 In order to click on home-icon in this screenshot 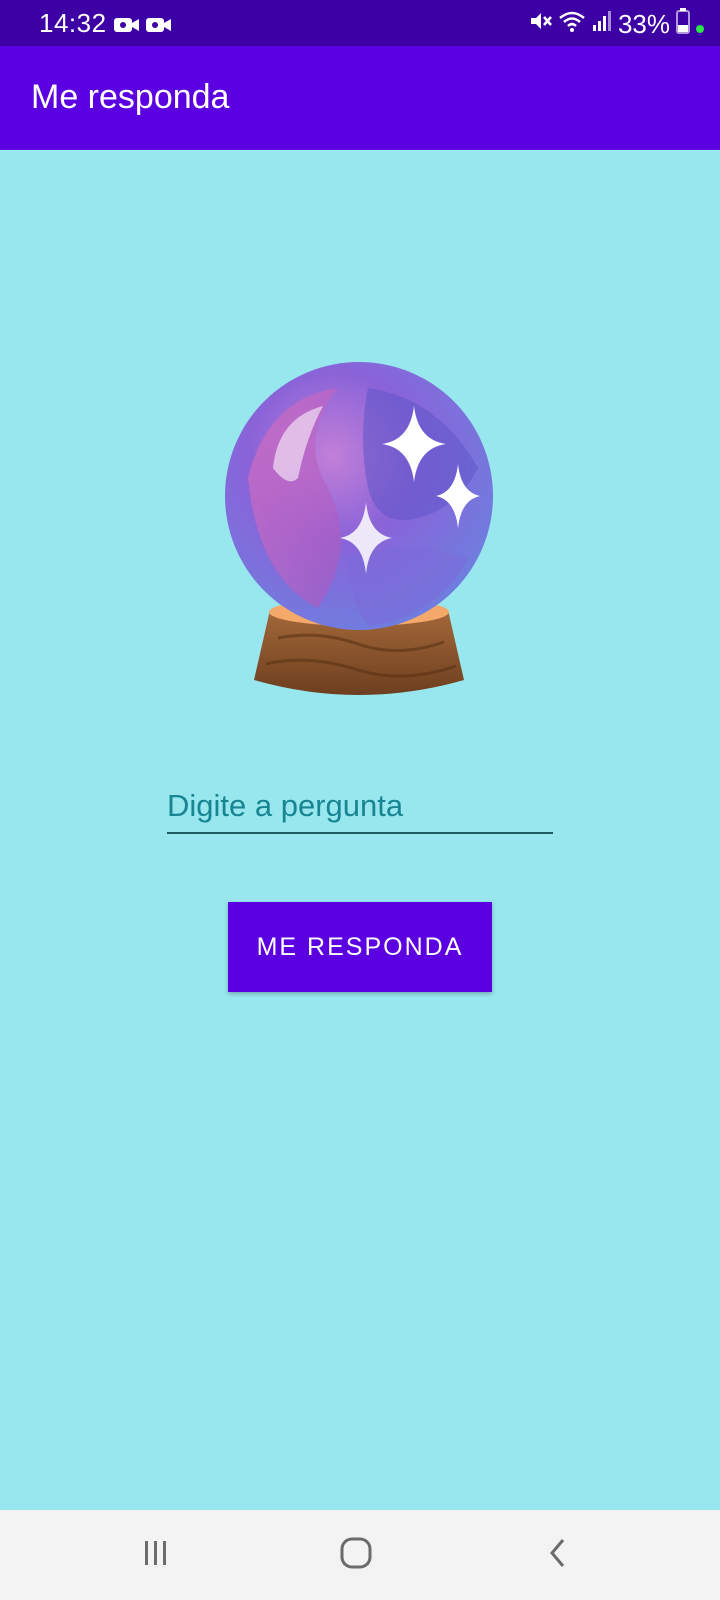, I will do `click(356, 1555)`.